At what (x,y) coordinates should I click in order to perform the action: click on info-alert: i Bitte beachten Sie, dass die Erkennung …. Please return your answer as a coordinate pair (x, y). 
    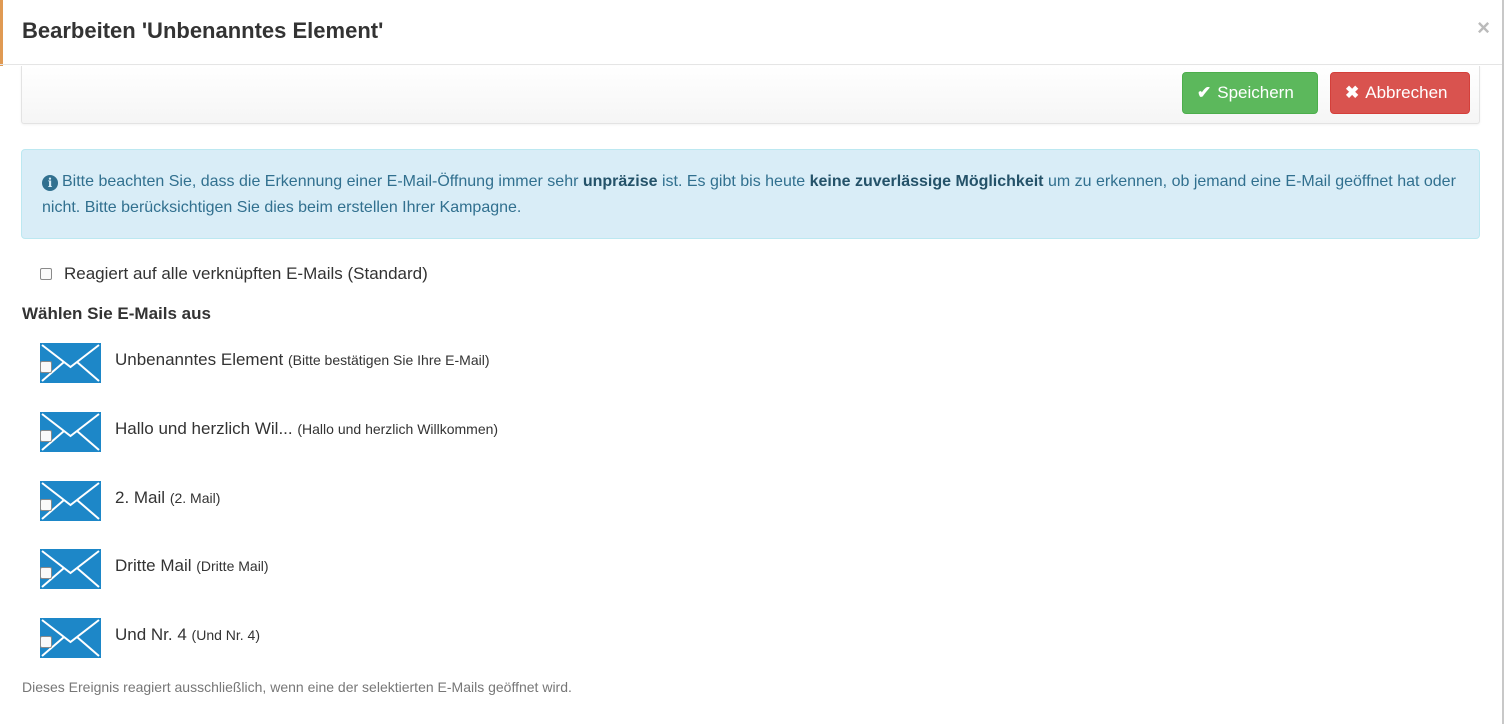
    Looking at the image, I should click on (750, 194).